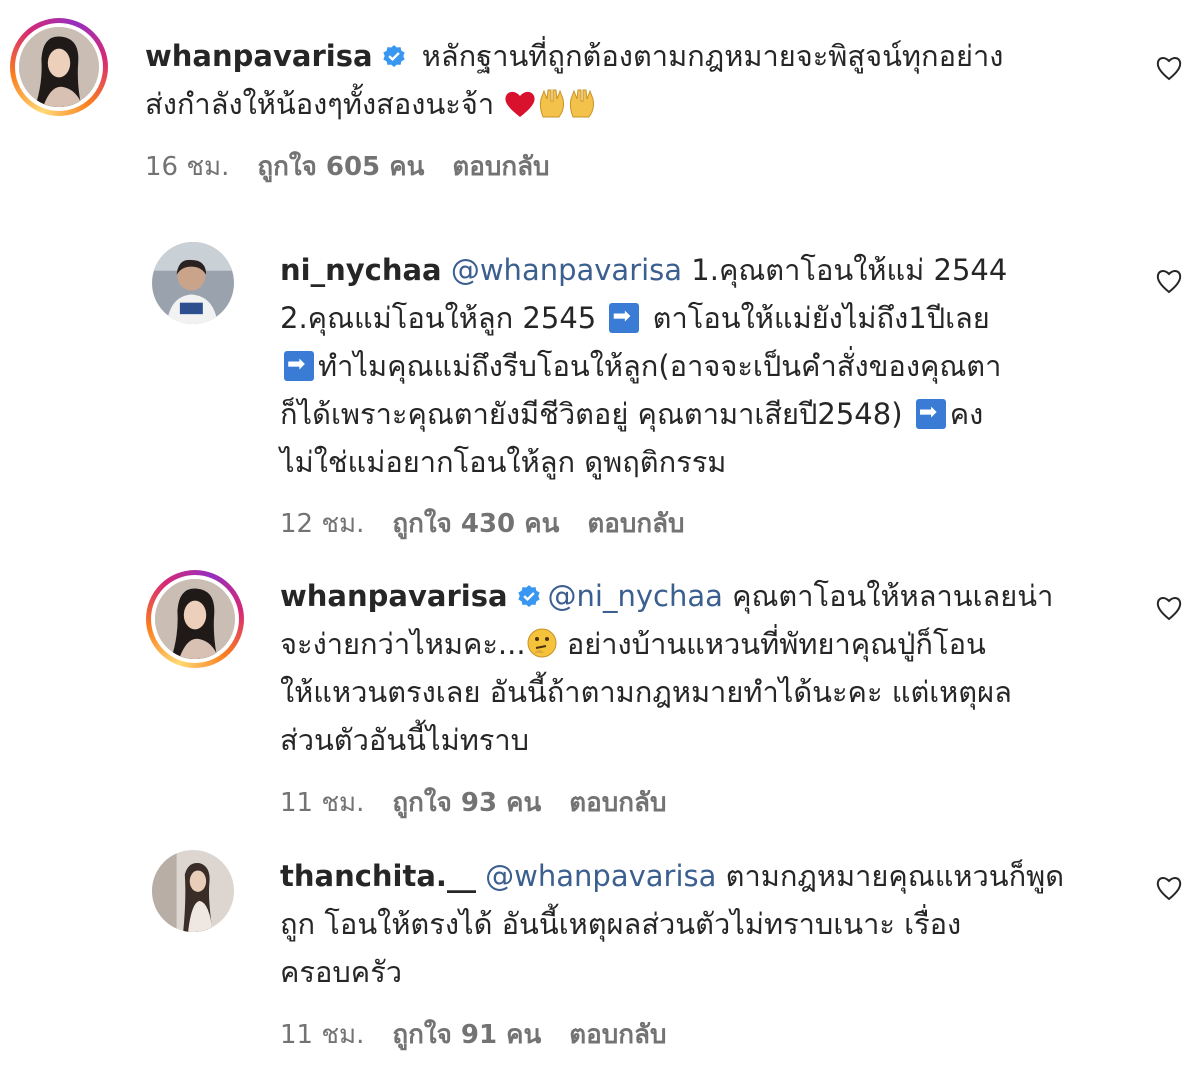  Describe the element at coordinates (966, 414) in the screenshot. I see `comment-line: คง` at that location.